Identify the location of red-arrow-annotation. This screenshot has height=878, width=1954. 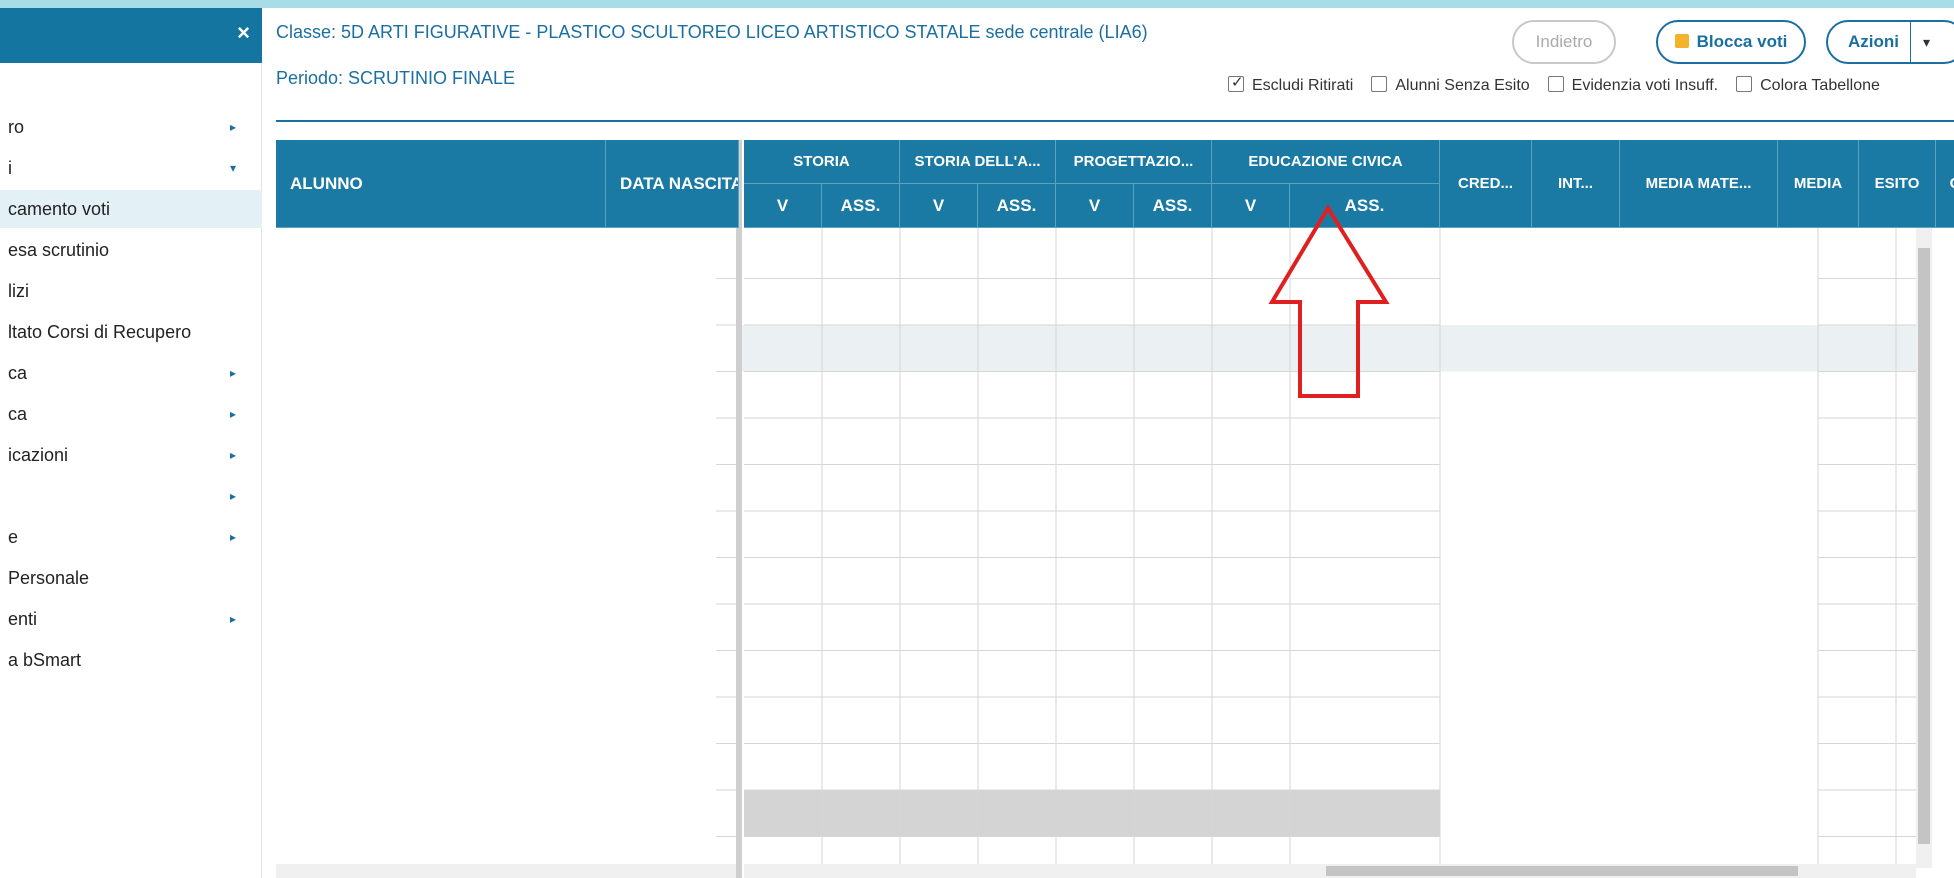
(1329, 301).